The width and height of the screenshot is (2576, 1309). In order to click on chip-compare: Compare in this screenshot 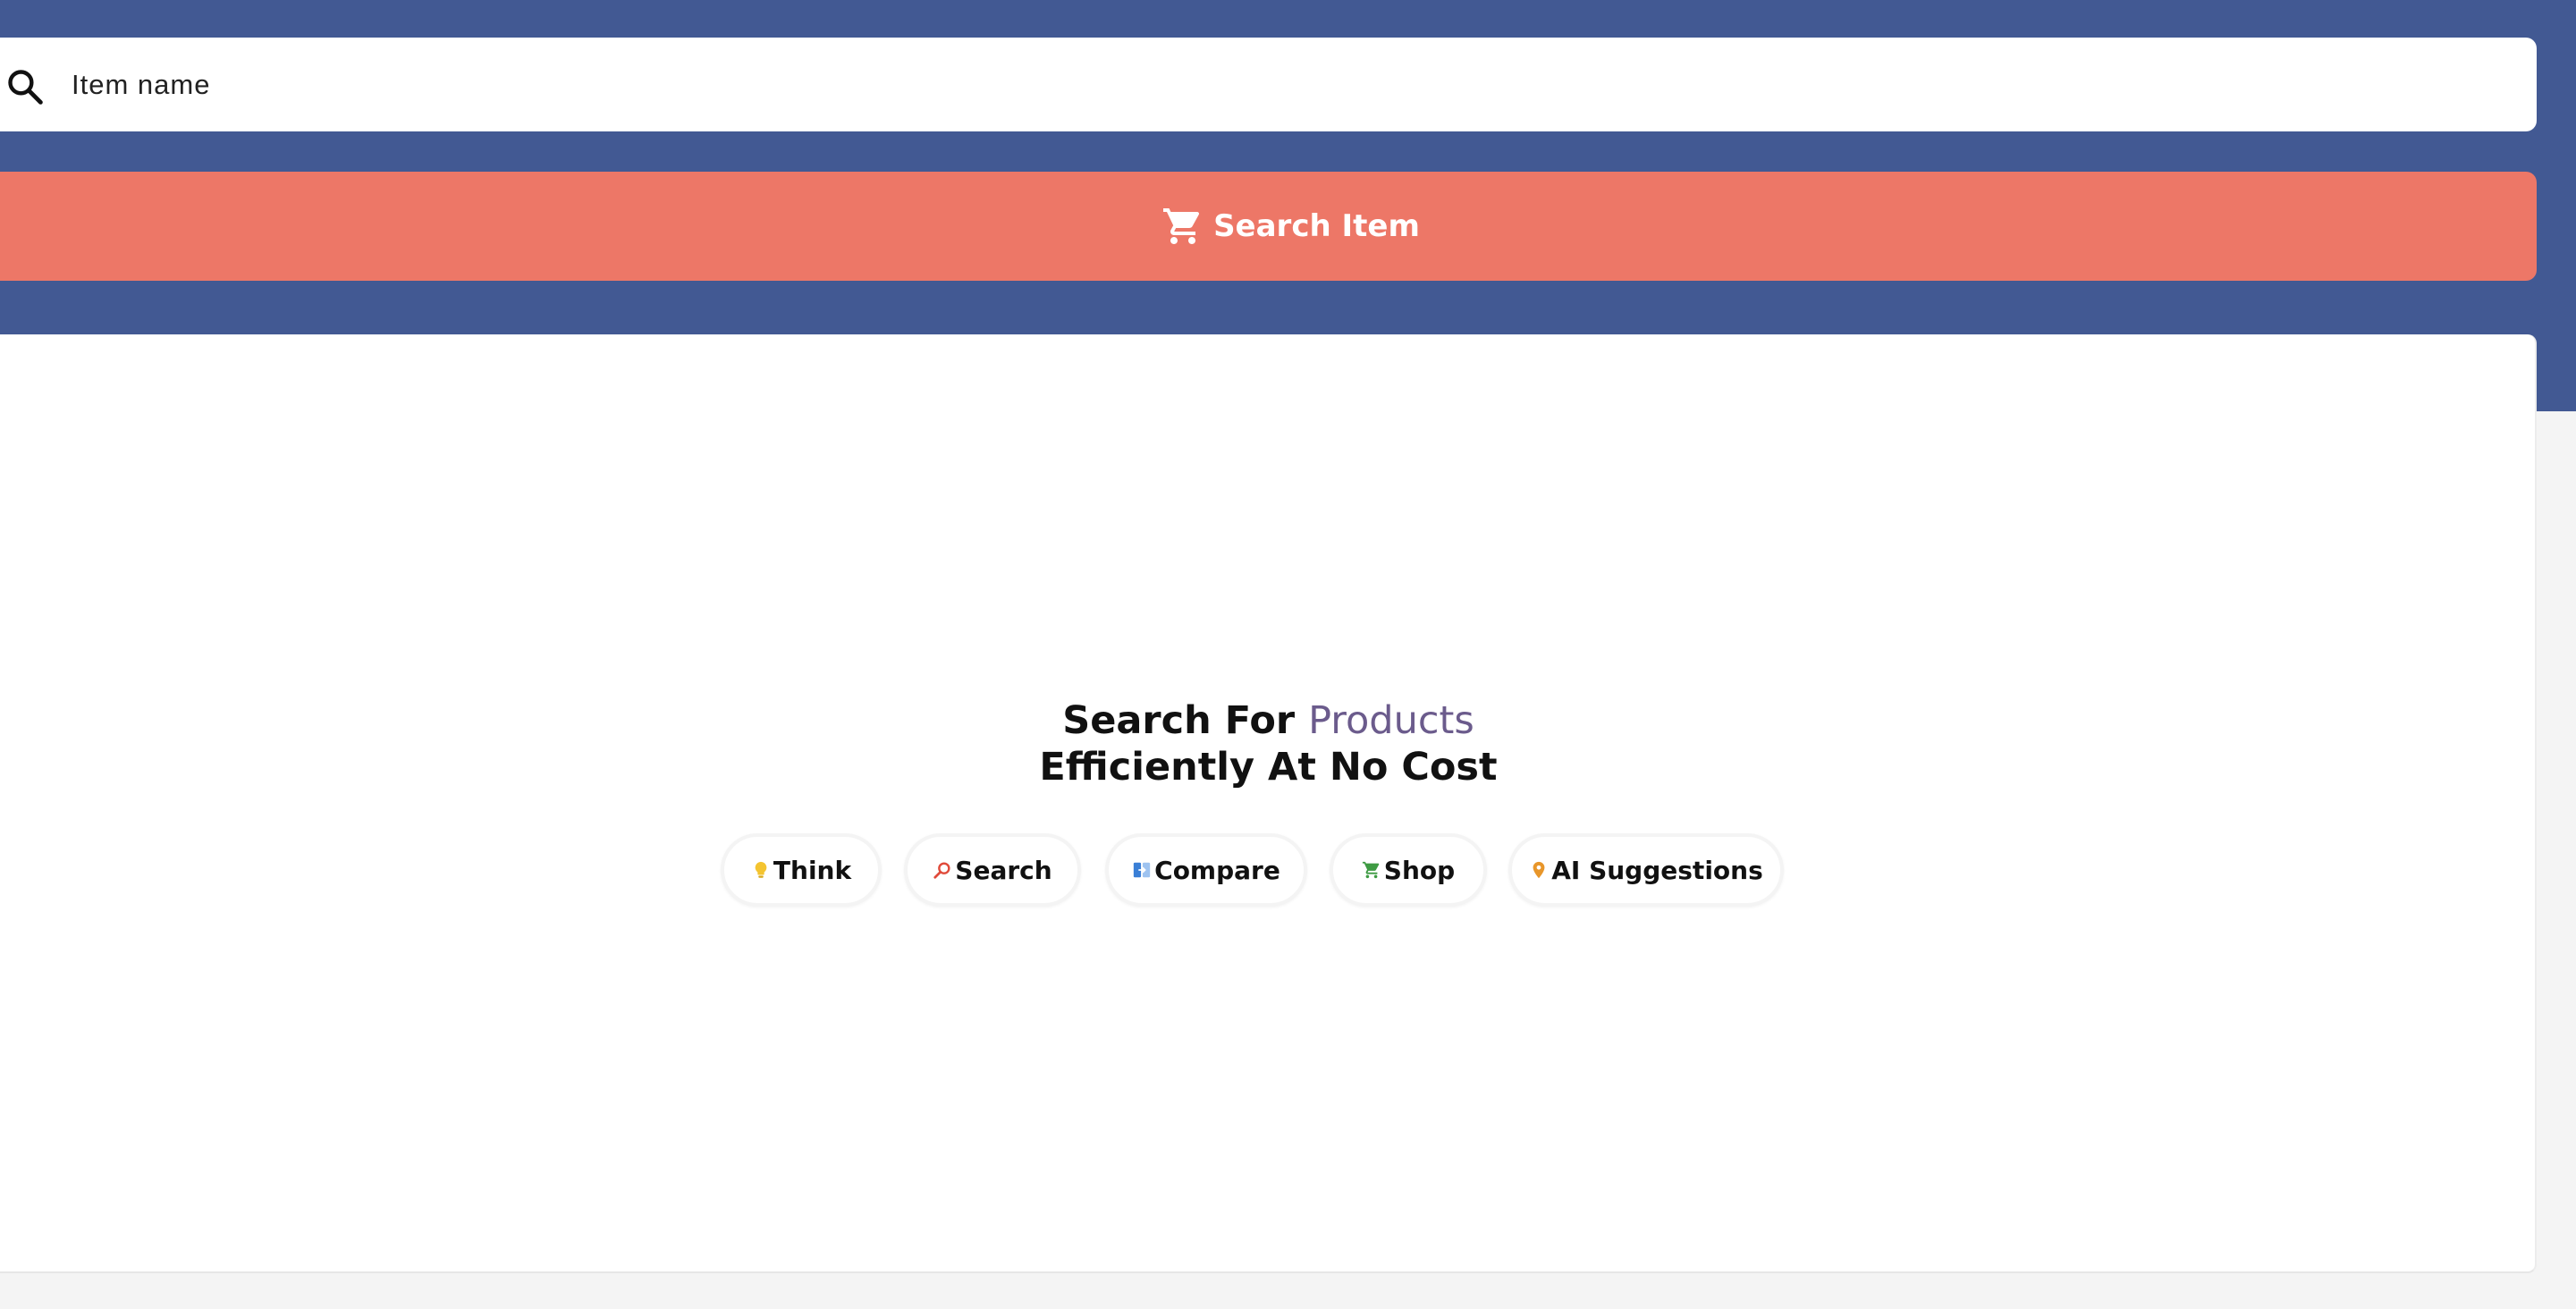, I will do `click(1206, 870)`.